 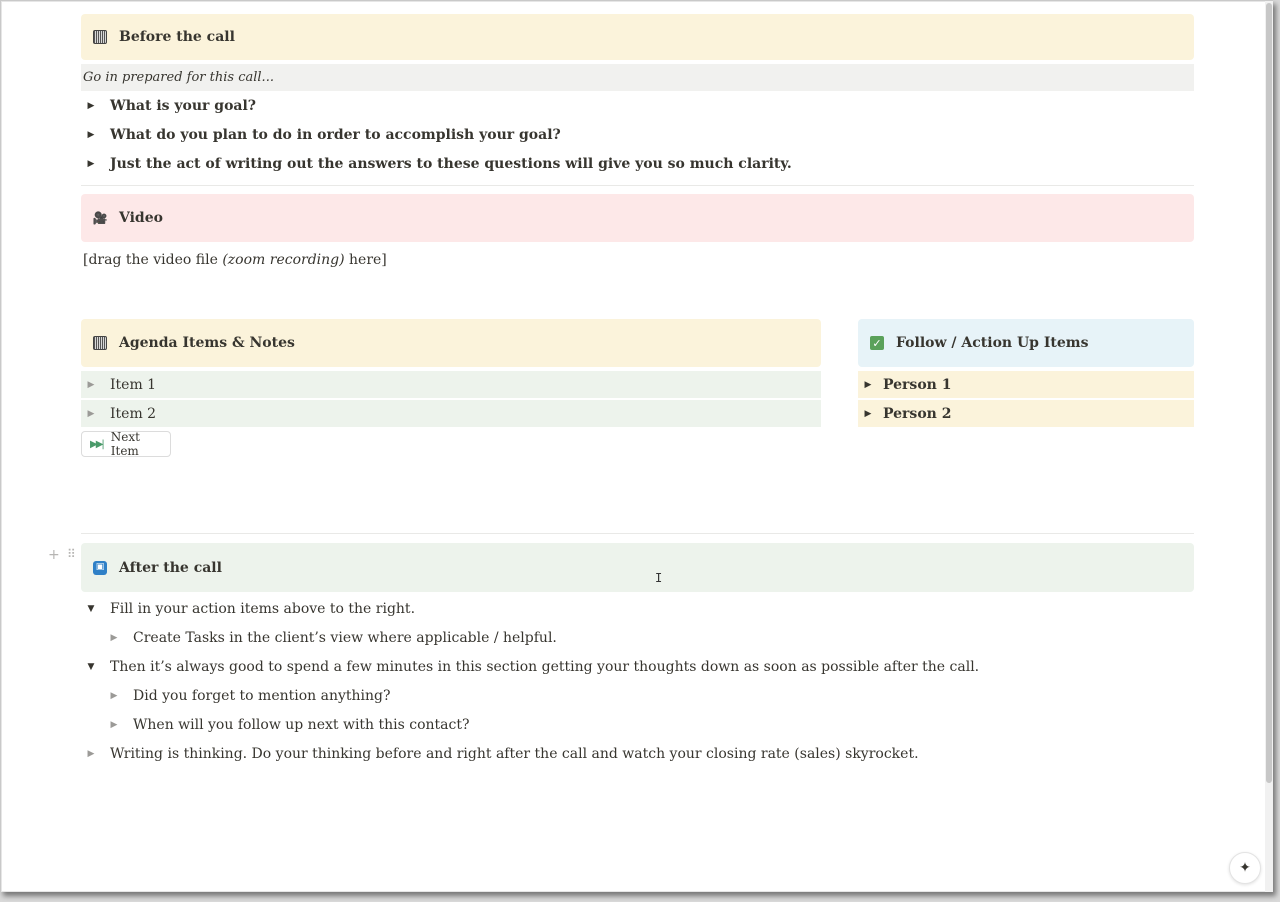 I want to click on after-subitem-text: Did you forget to mention anything?, so click(x=262, y=696).